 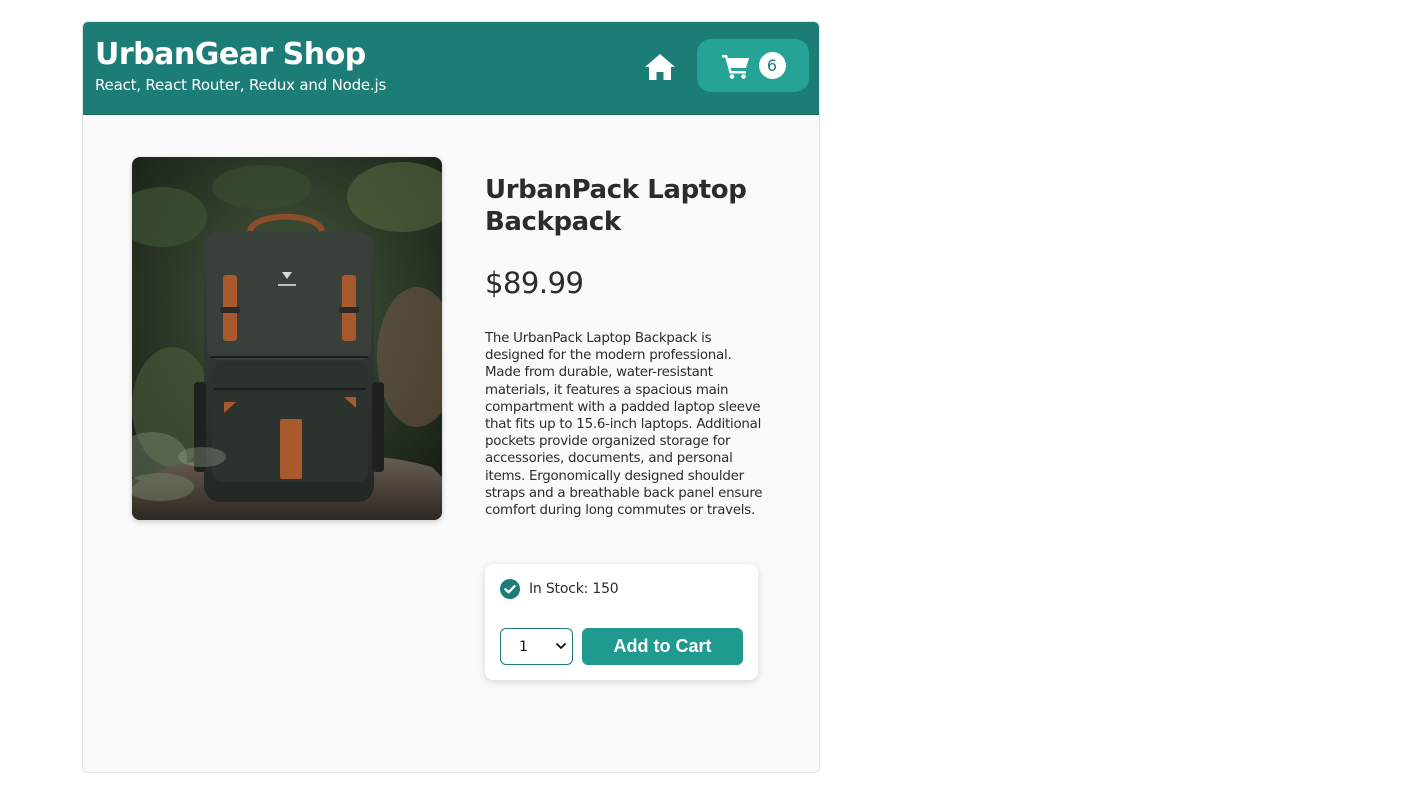 What do you see at coordinates (510, 589) in the screenshot?
I see `check-circle-icon` at bounding box center [510, 589].